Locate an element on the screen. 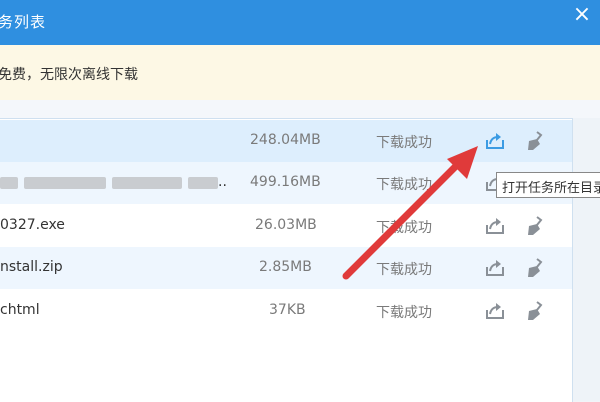 This screenshot has height=402, width=600. annotation-arrow is located at coordinates (410, 213).